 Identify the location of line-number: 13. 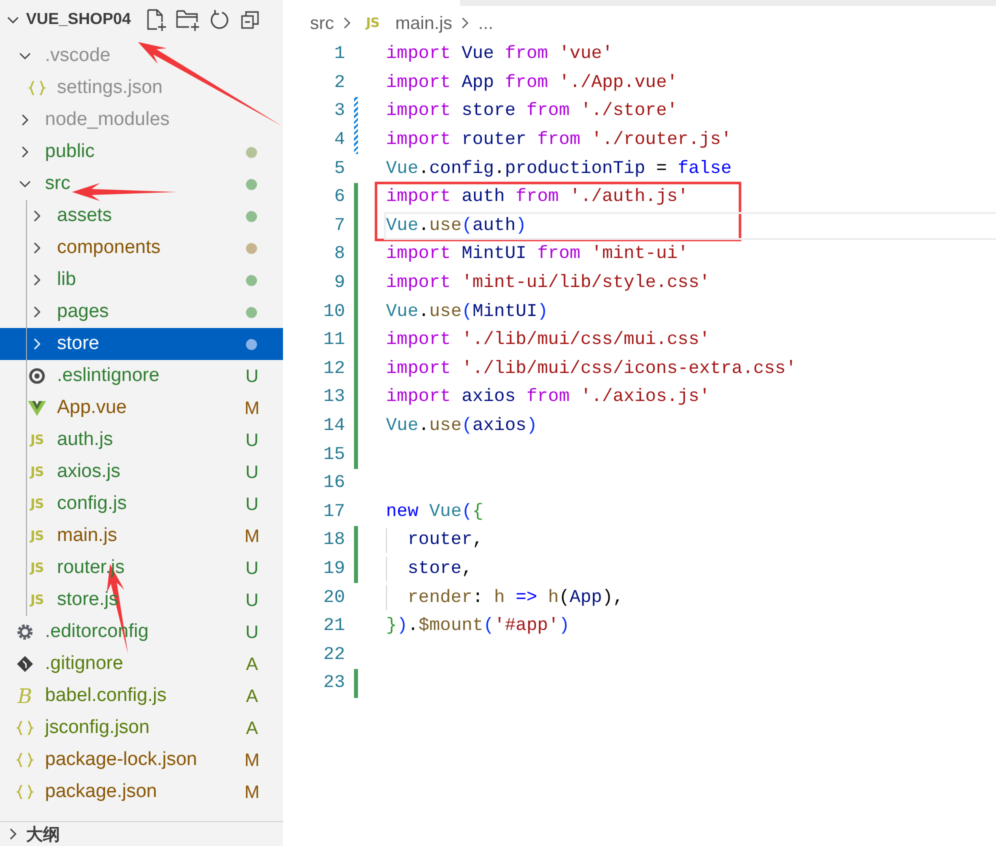
(333, 397).